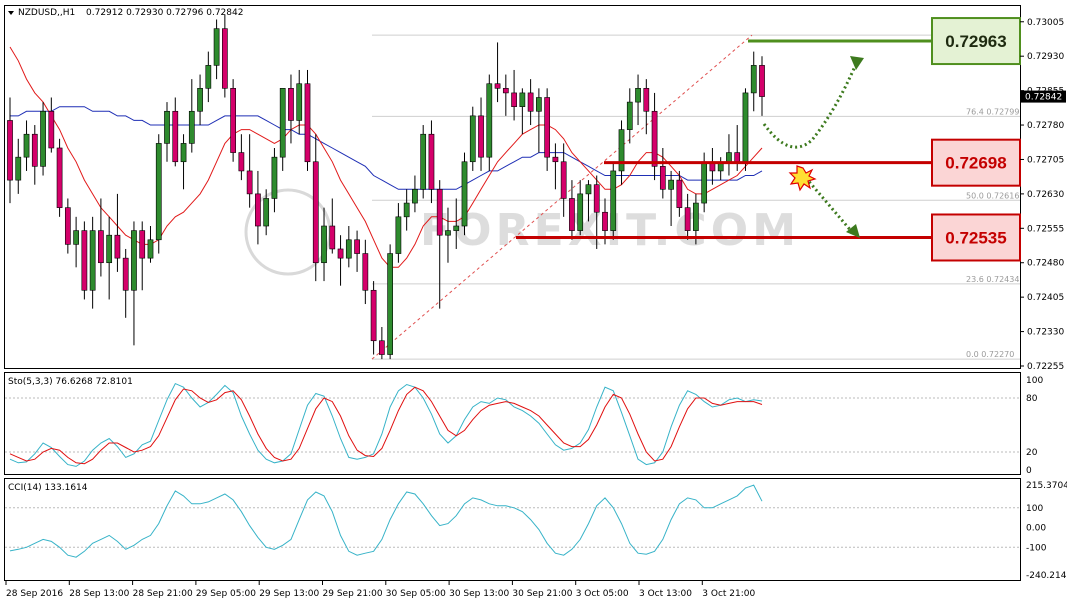 Image resolution: width=1067 pixels, height=604 pixels. What do you see at coordinates (1046, 576) in the screenshot?
I see `cci-tick-label: -240.2146` at bounding box center [1046, 576].